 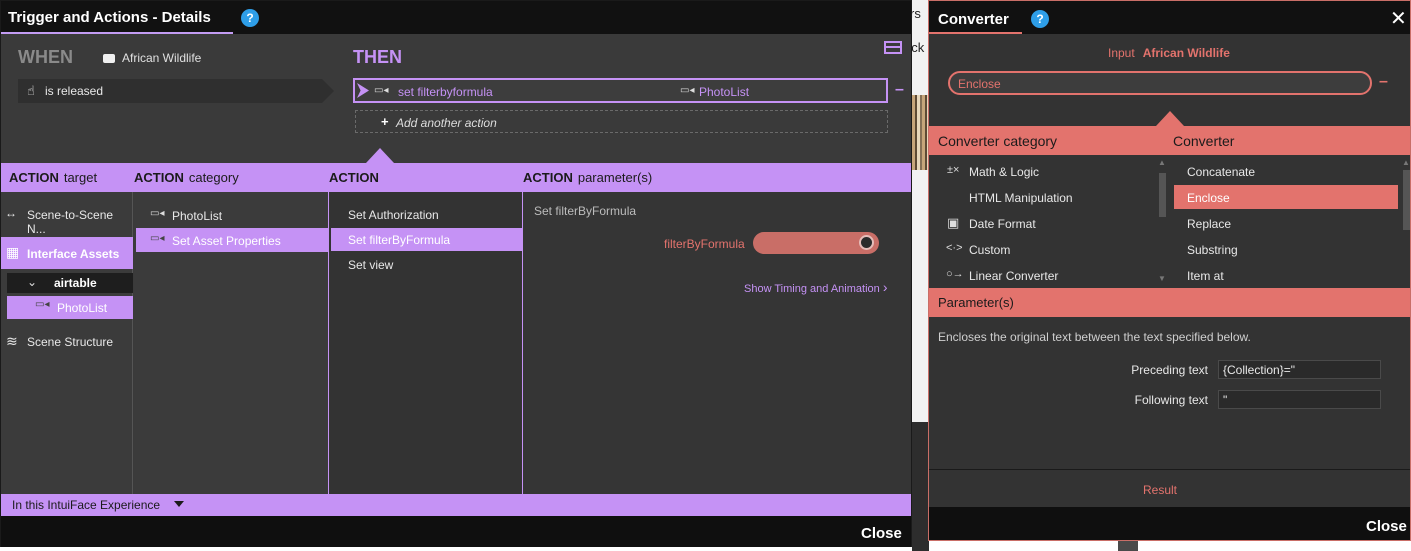 I want to click on col-header-params: ACTION parameter(s), so click(x=588, y=177).